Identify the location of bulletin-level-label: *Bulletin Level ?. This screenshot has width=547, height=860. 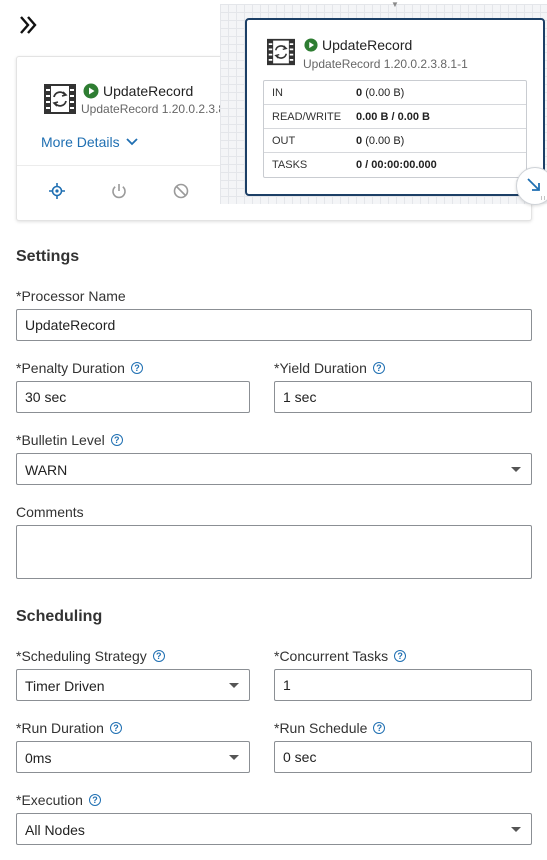
(69, 440).